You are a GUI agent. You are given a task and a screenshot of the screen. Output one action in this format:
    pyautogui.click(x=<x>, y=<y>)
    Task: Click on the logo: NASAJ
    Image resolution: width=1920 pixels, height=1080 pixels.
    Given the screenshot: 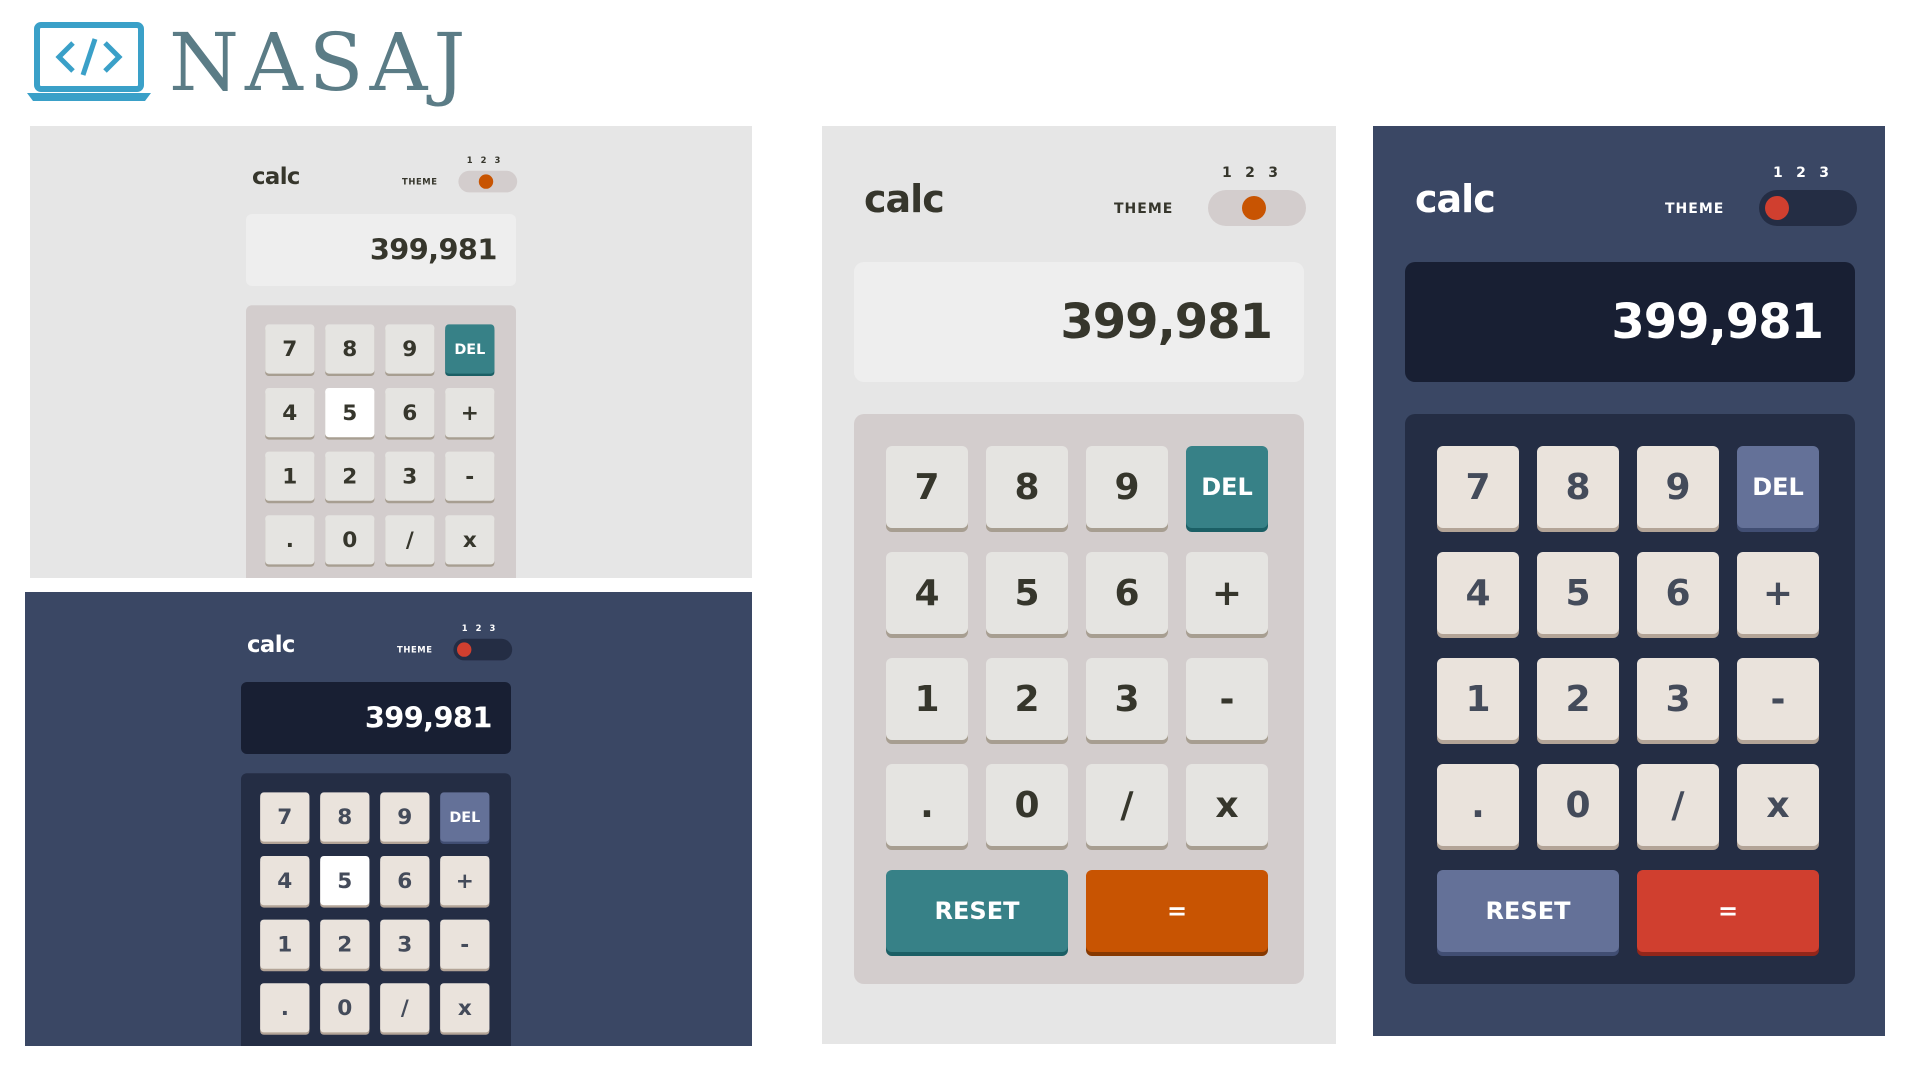 What is the action you would take?
    pyautogui.click(x=248, y=63)
    